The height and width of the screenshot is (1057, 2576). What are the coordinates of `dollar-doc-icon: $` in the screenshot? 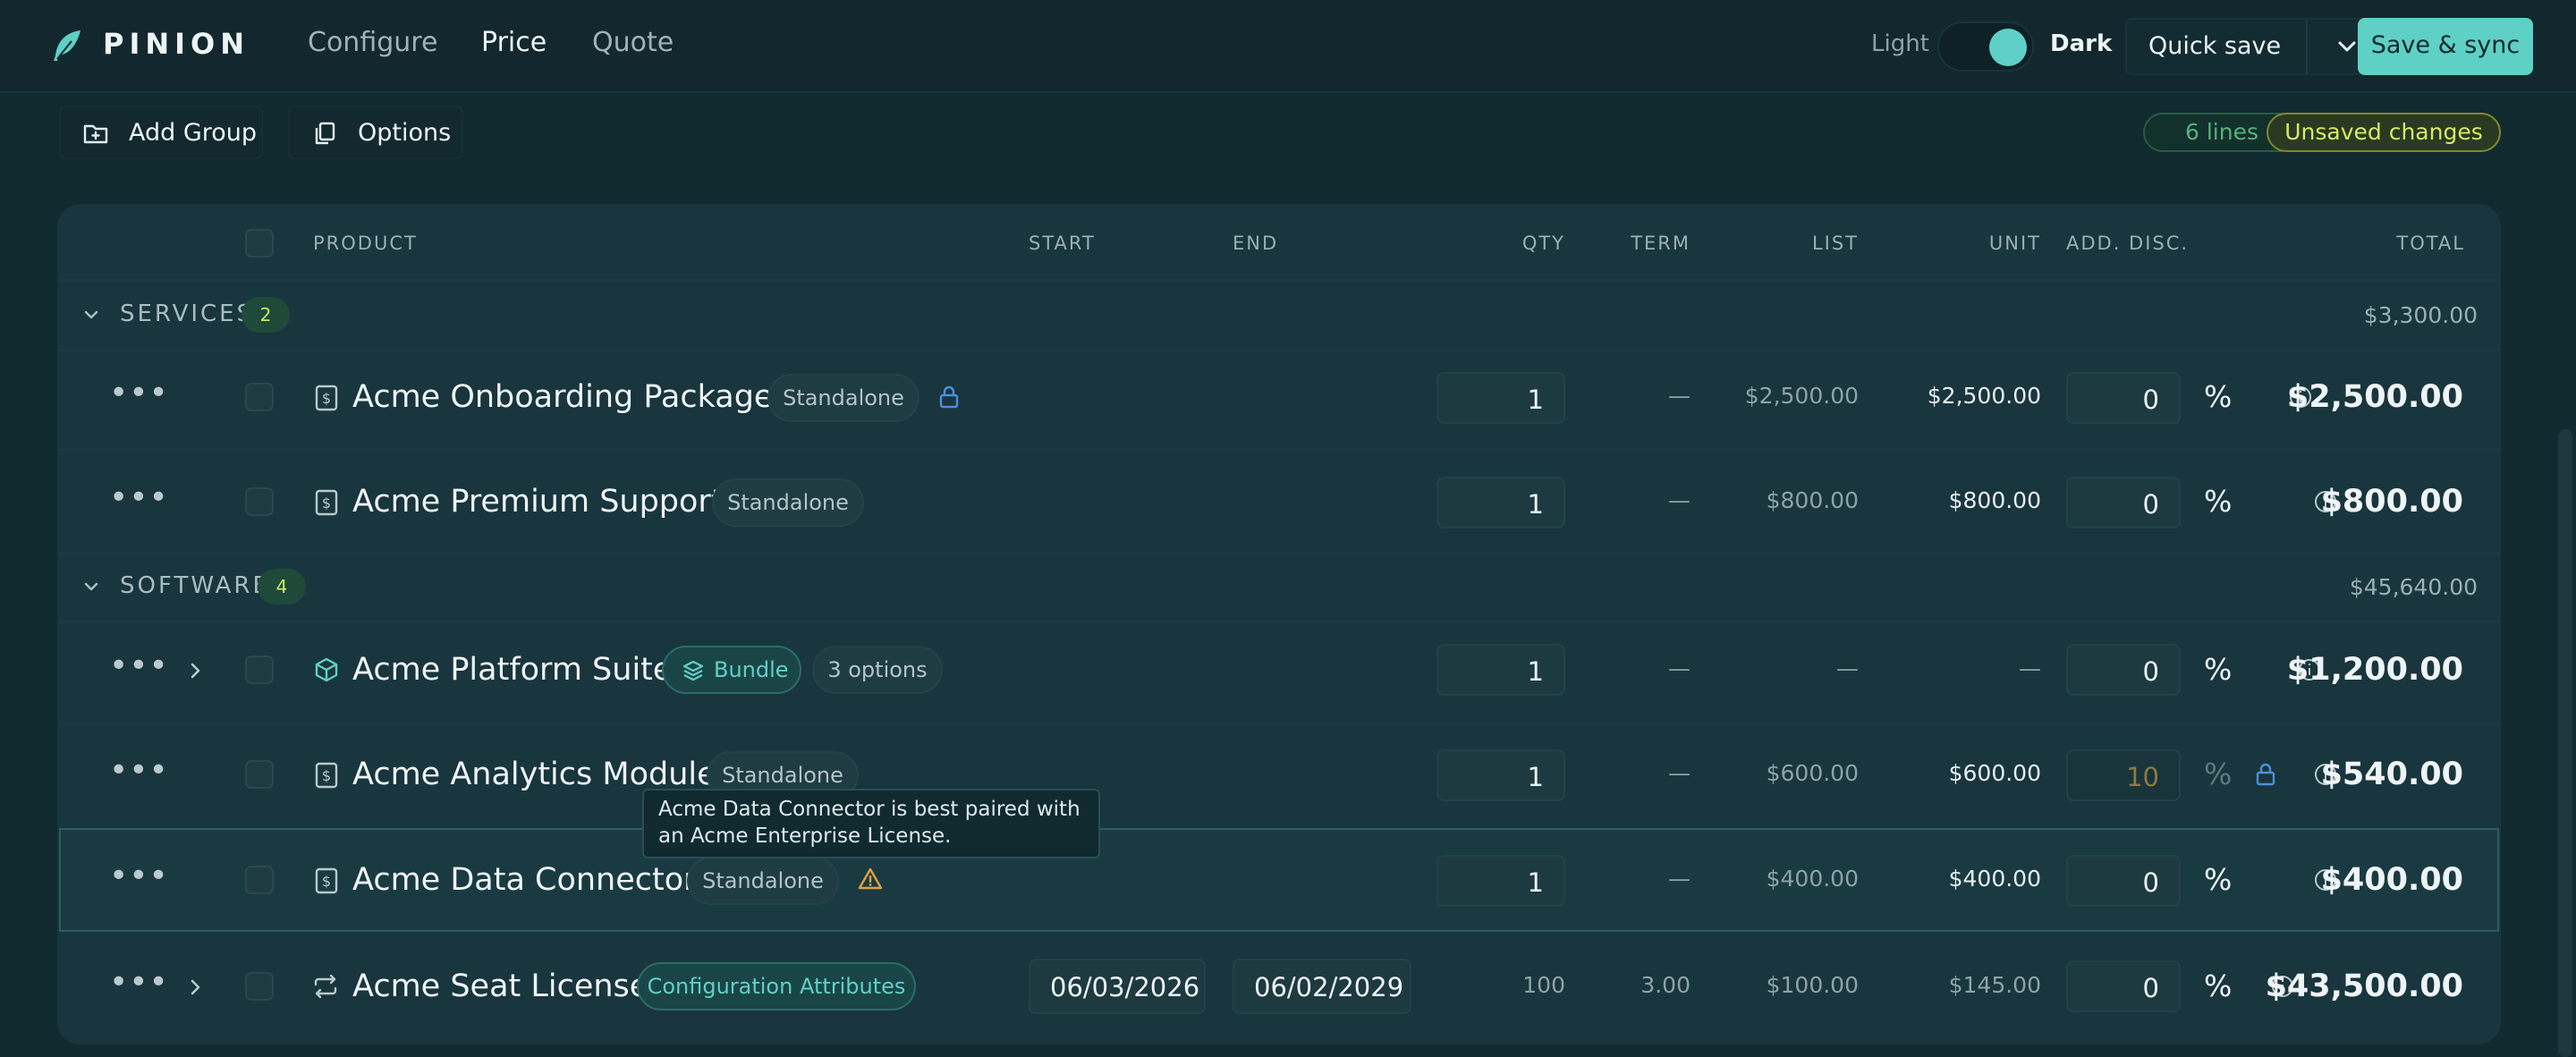 It's located at (326, 775).